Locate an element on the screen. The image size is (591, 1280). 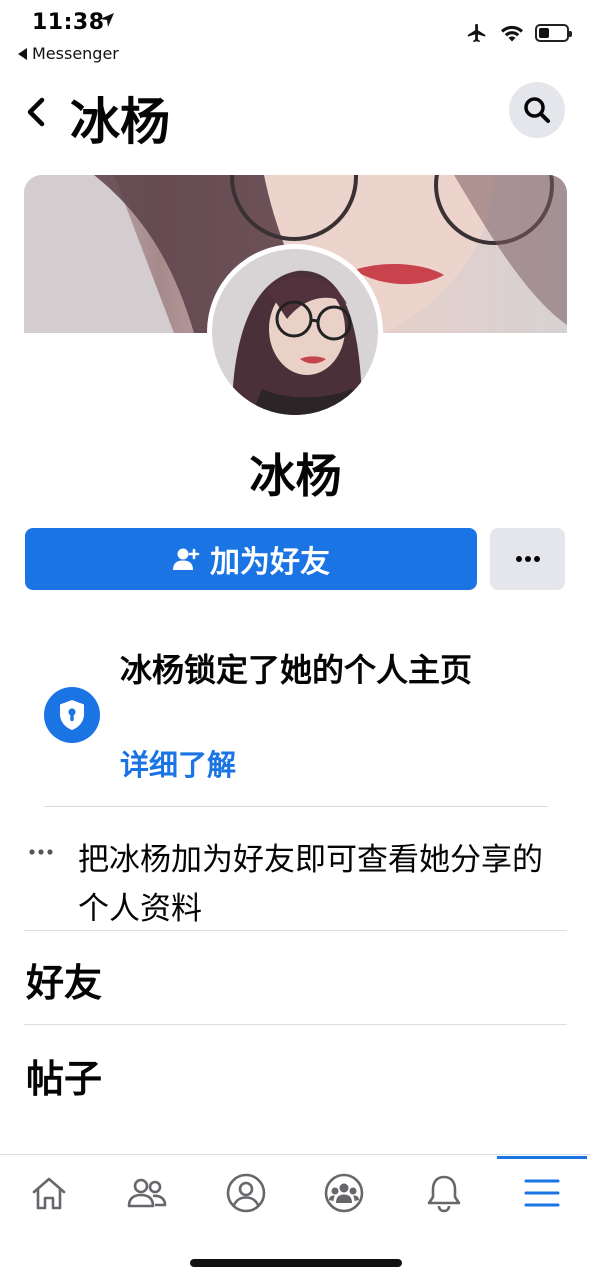
tab-groups is located at coordinates (344, 1193).